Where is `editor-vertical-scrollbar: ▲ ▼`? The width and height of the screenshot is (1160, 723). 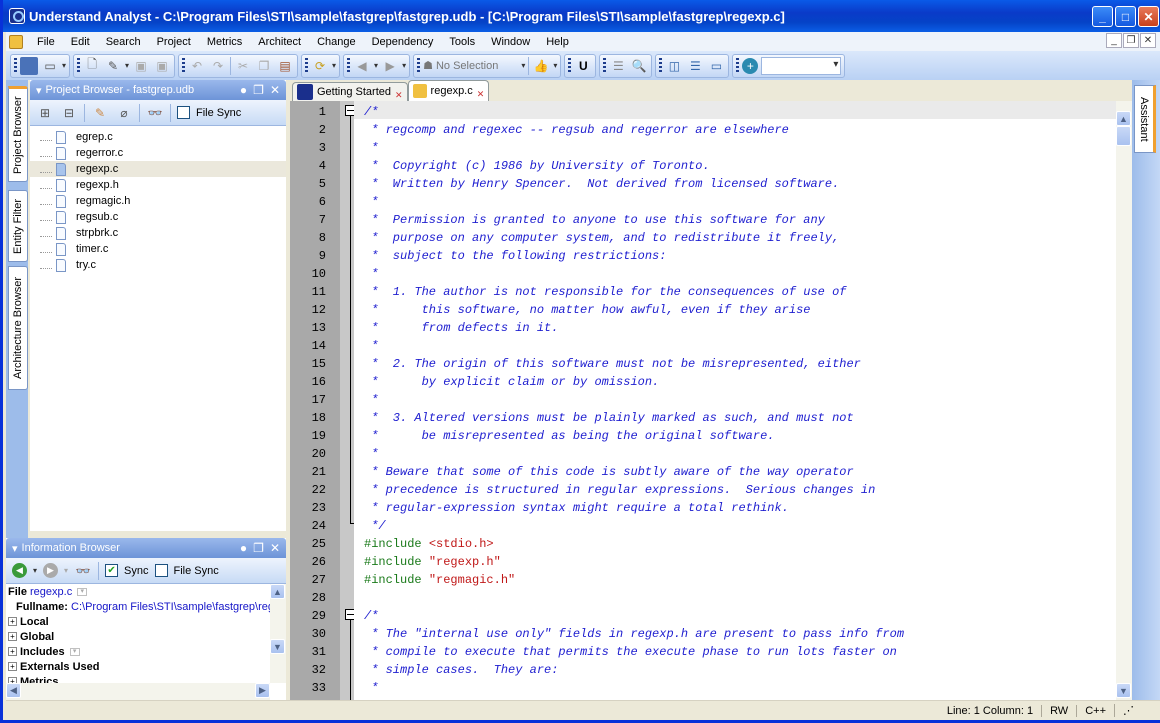
editor-vertical-scrollbar: ▲ ▼ is located at coordinates (1124, 400).